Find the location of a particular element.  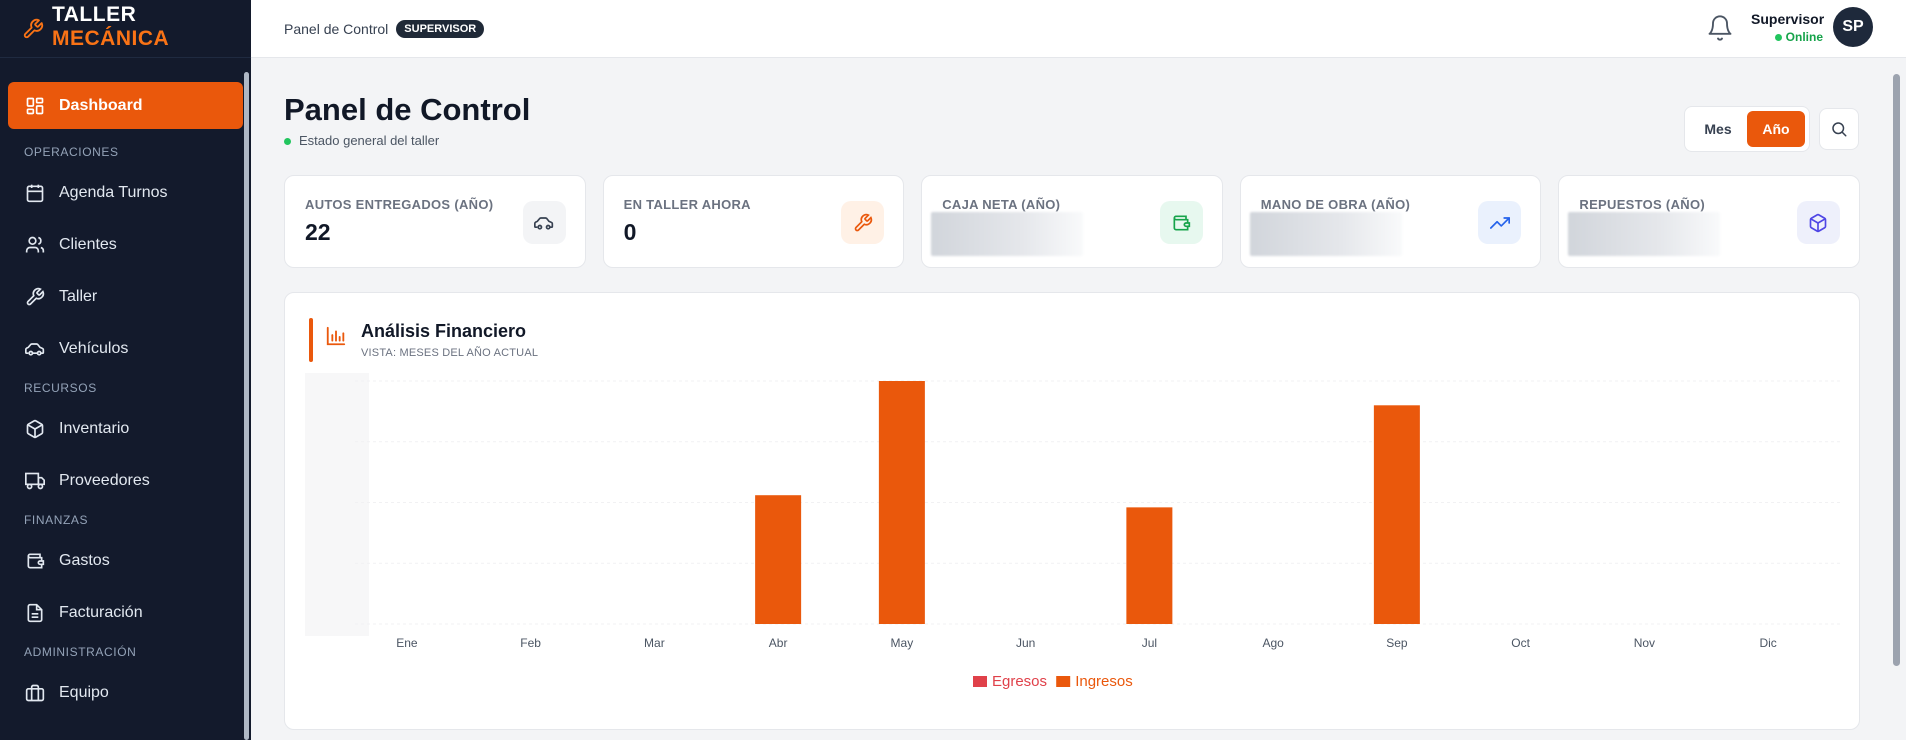

kpi-label: MANO DE OBRA (AÑO) is located at coordinates (1335, 204).